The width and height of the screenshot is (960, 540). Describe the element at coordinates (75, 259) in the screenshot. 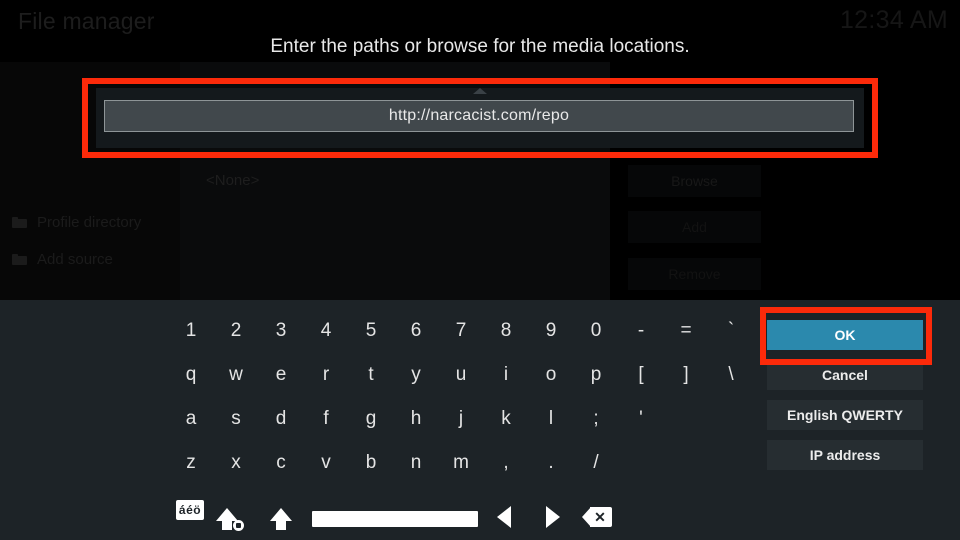

I see `list-item-label: Add source` at that location.